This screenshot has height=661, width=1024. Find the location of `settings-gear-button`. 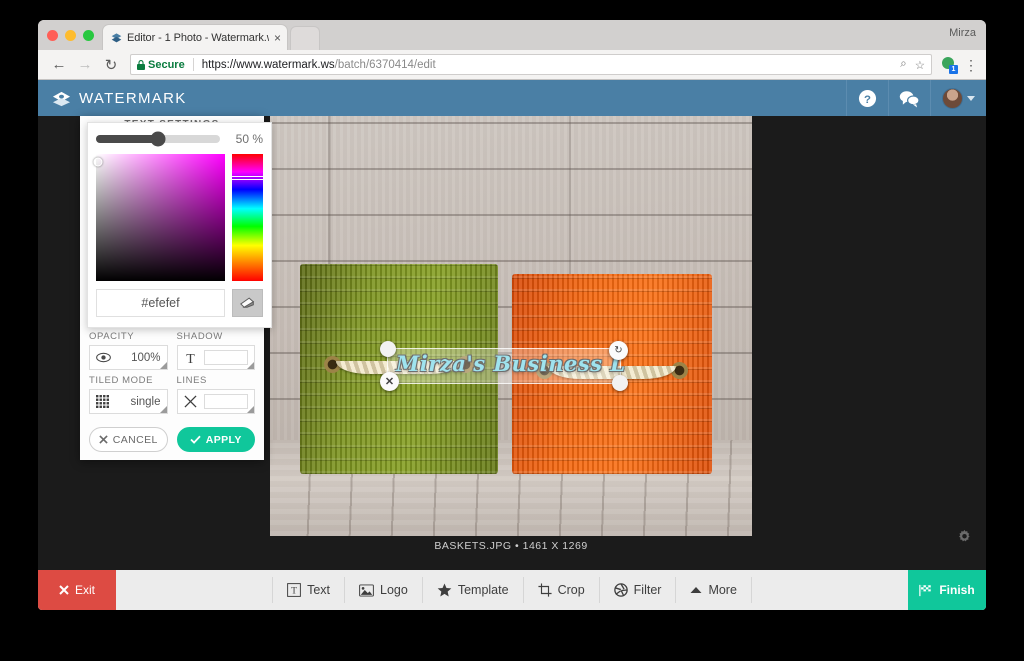

settings-gear-button is located at coordinates (964, 536).